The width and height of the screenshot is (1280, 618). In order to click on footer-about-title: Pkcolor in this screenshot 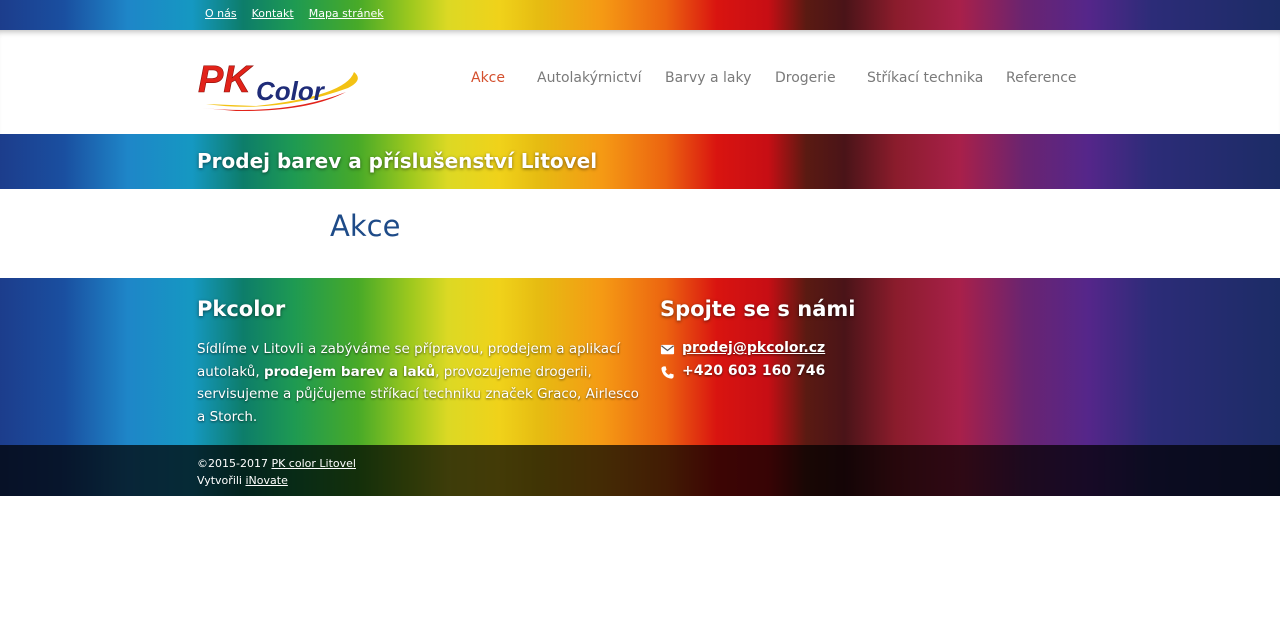, I will do `click(241, 309)`.